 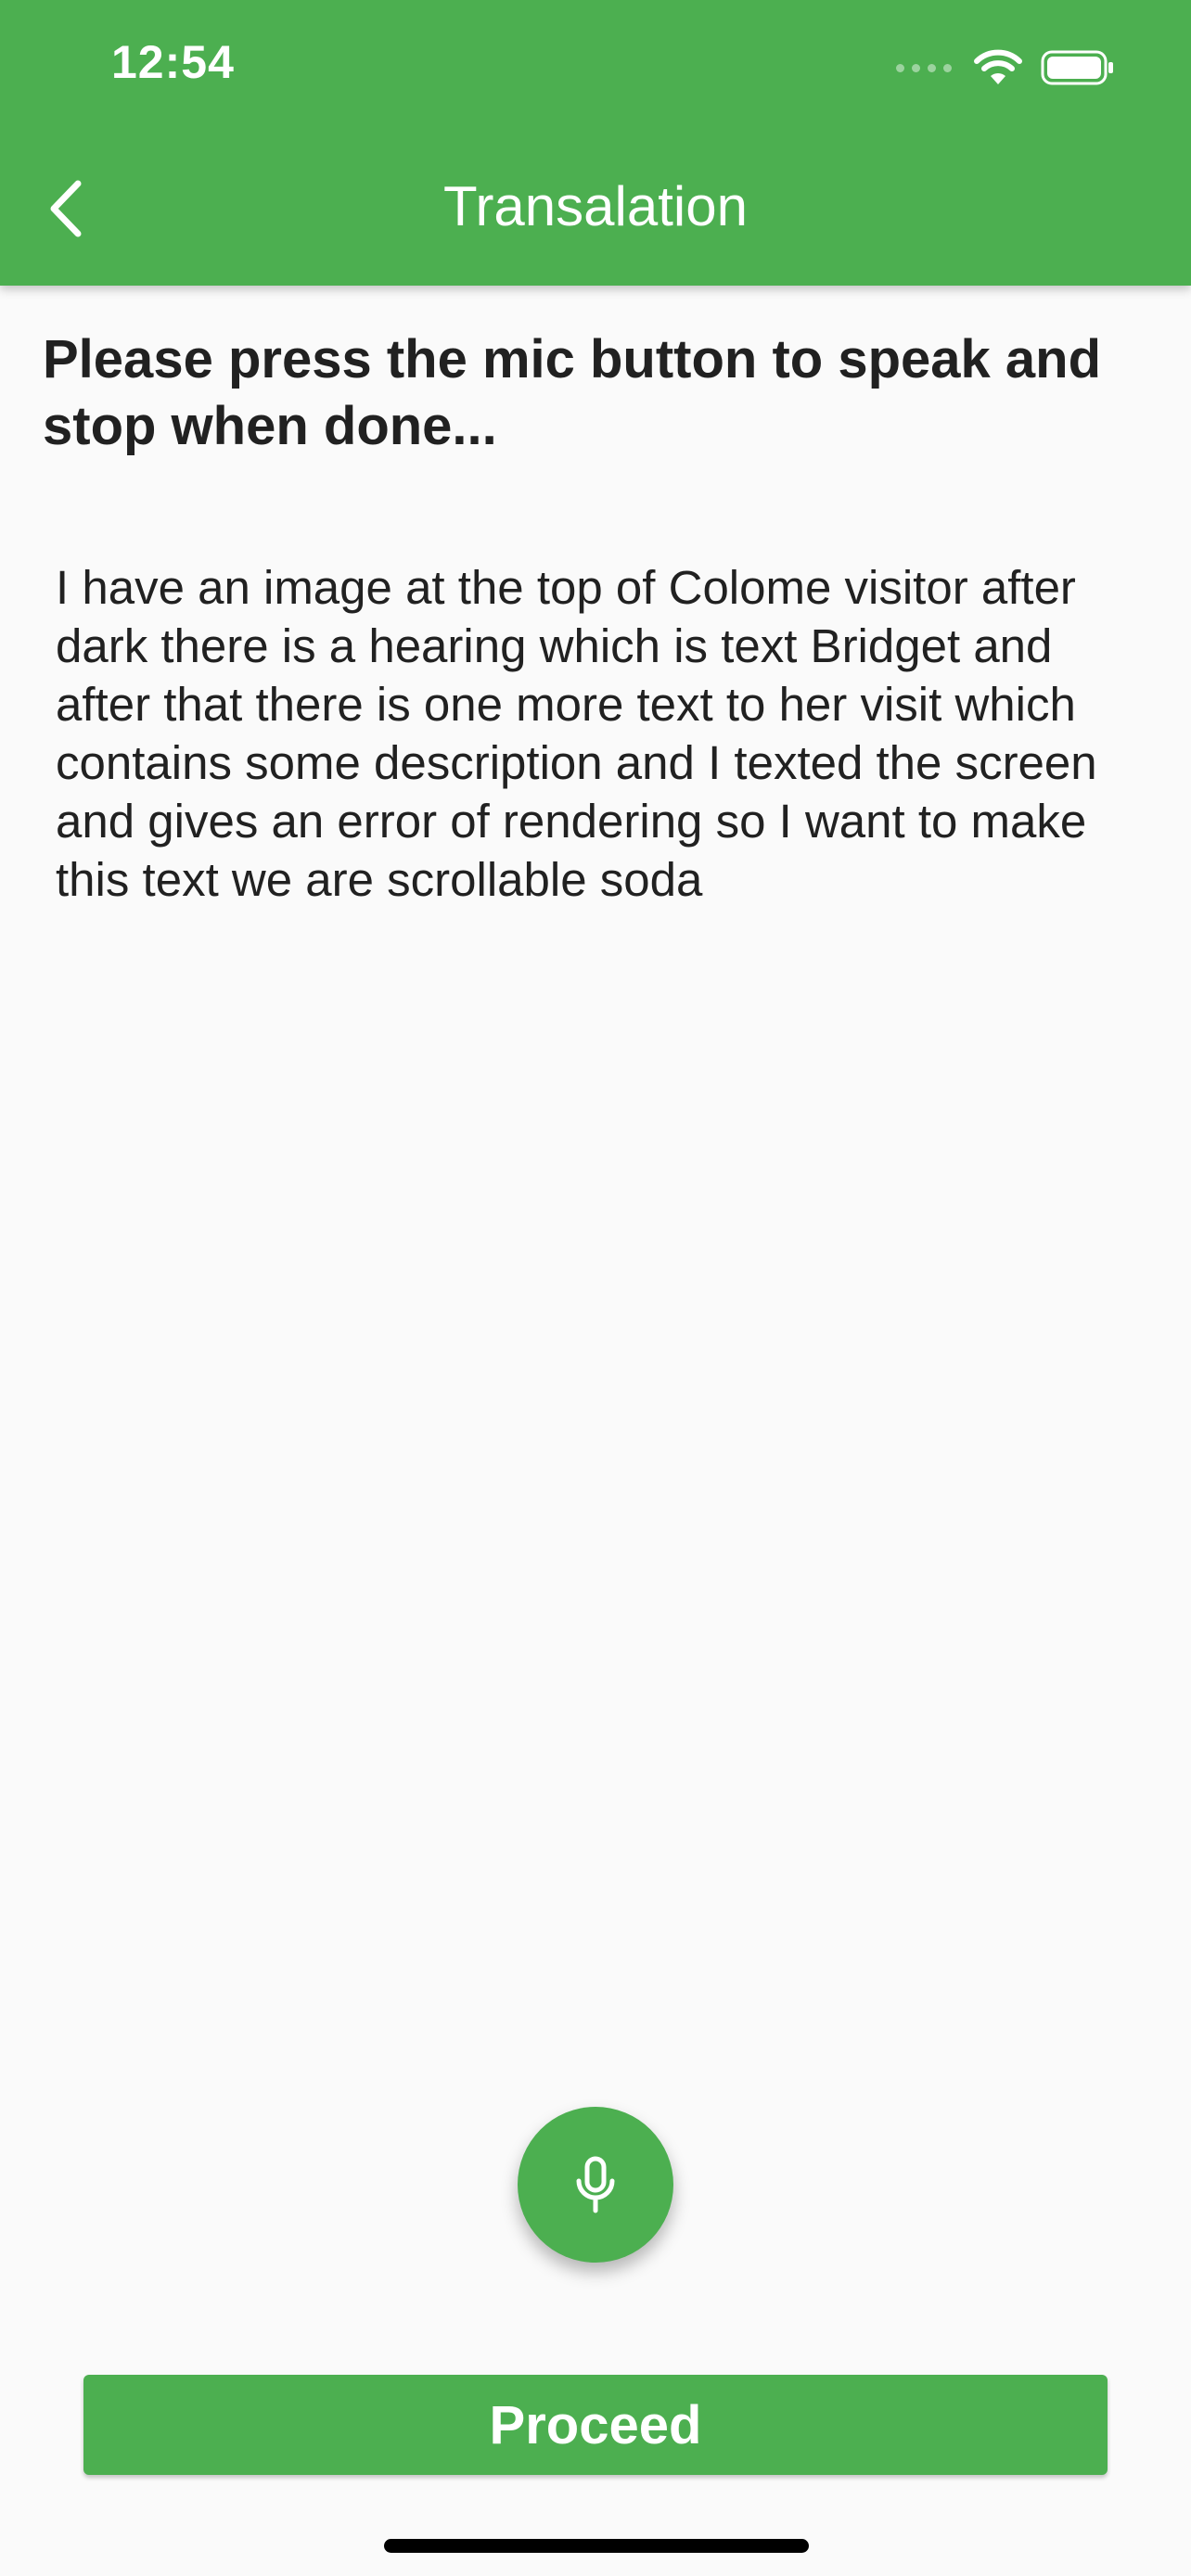 I want to click on home-indicator, so click(x=597, y=2546).